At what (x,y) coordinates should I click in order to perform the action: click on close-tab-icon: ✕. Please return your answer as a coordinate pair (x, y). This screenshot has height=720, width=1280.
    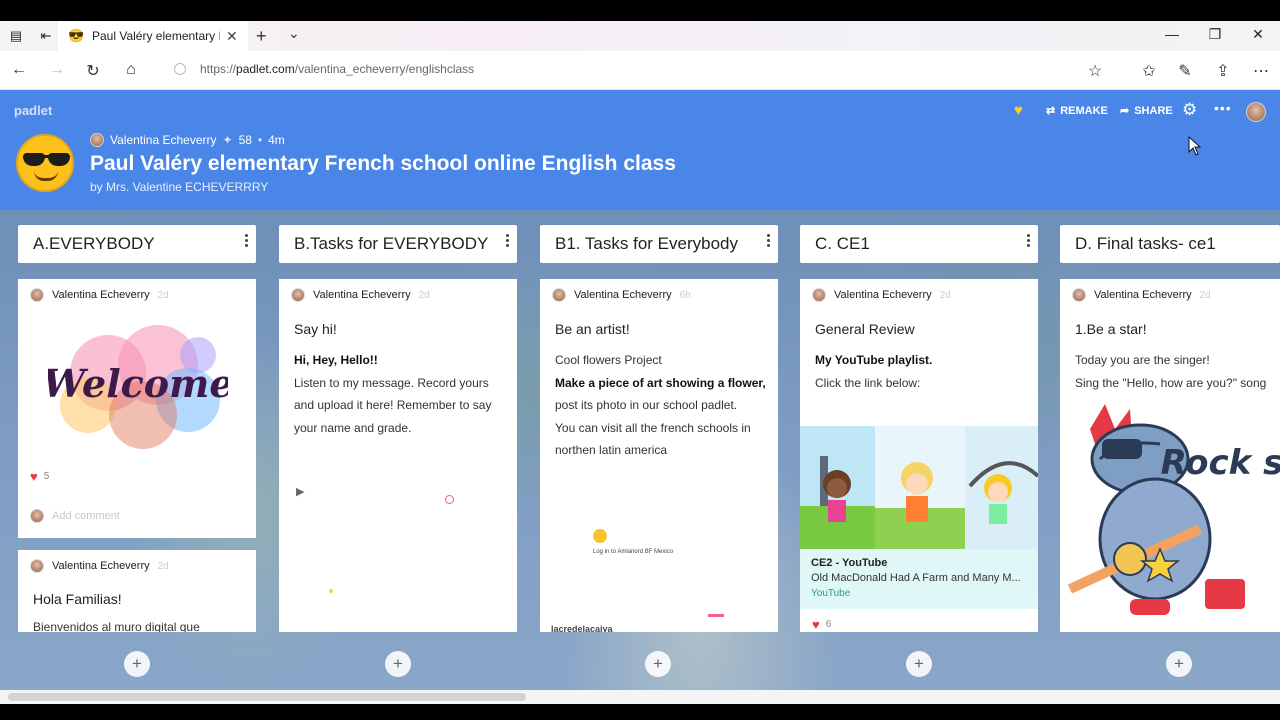
    Looking at the image, I should click on (232, 36).